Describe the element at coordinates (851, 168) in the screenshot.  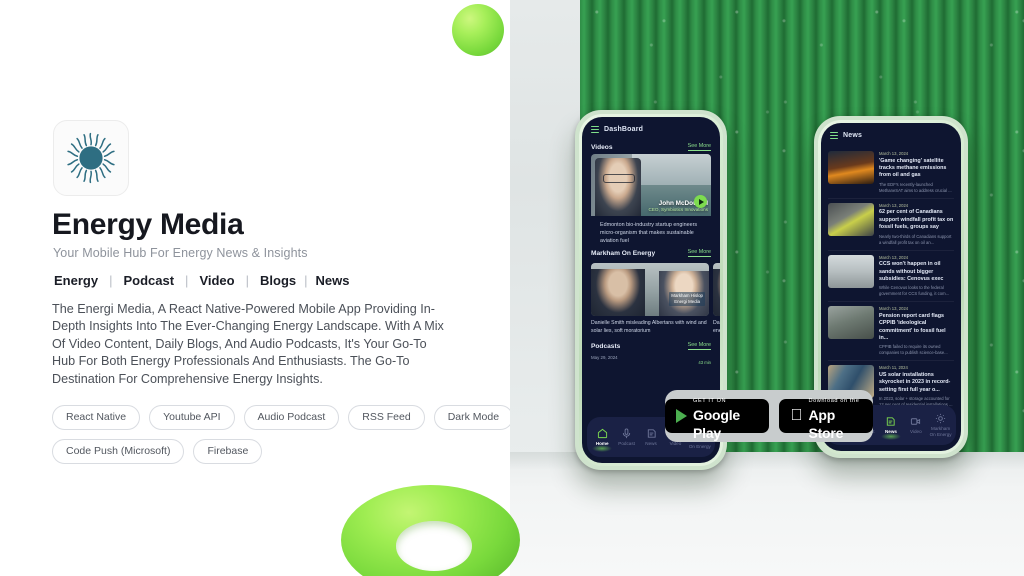
I see `news-thumbnail-flare` at that location.